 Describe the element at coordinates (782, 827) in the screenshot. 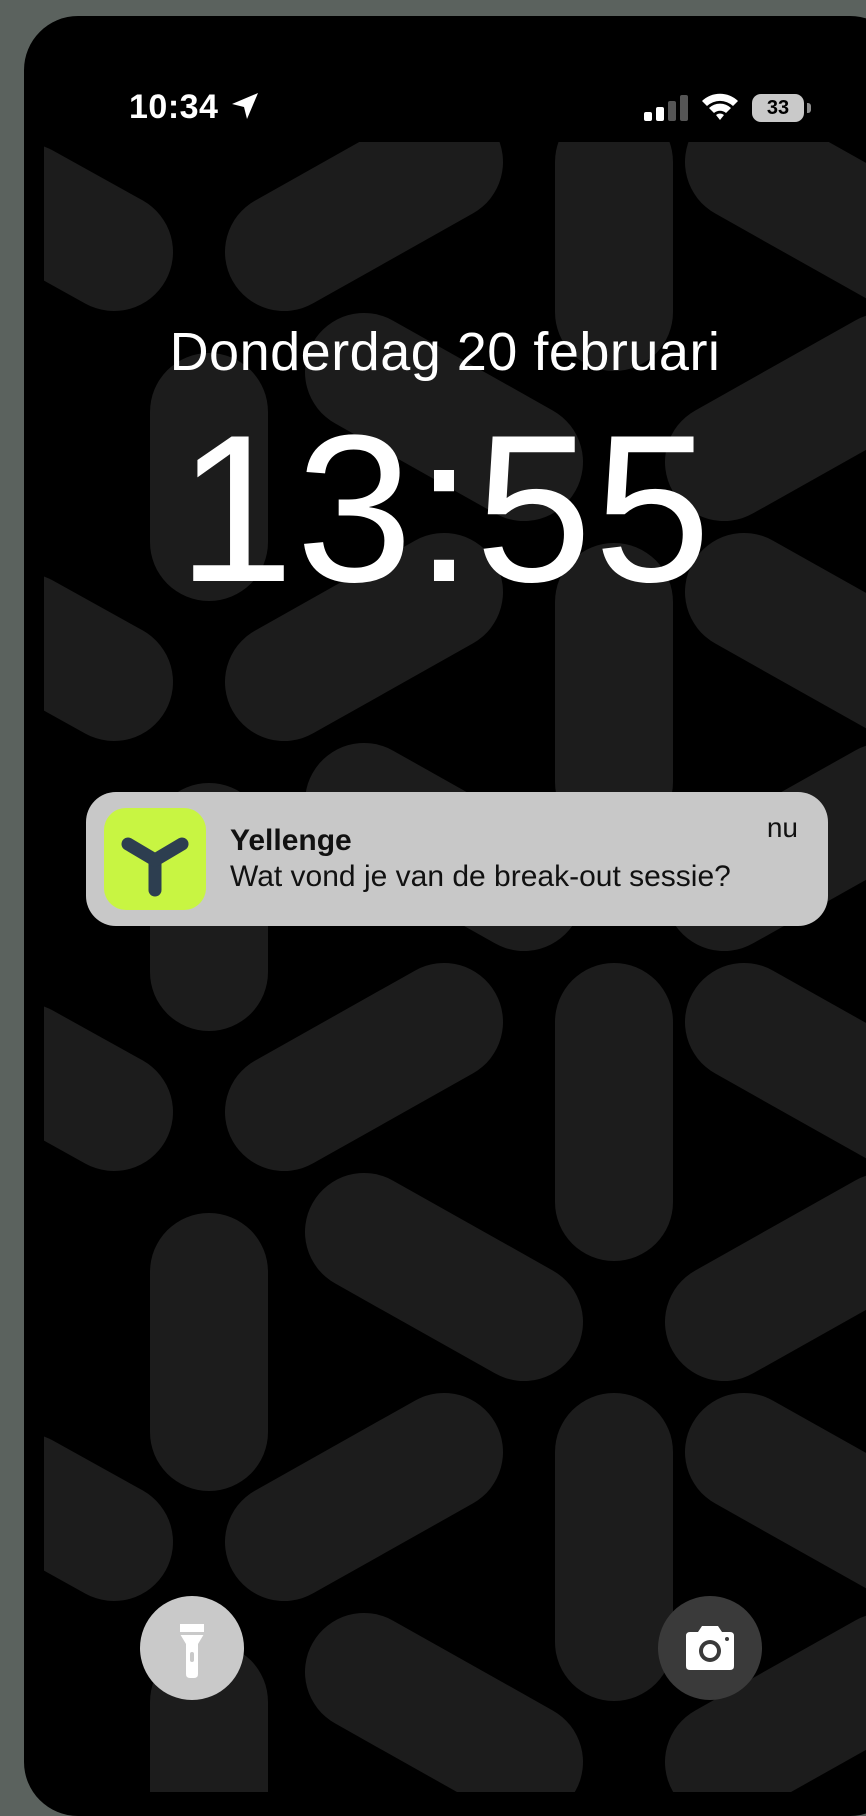

I see `notification-timestamp: nu` at that location.